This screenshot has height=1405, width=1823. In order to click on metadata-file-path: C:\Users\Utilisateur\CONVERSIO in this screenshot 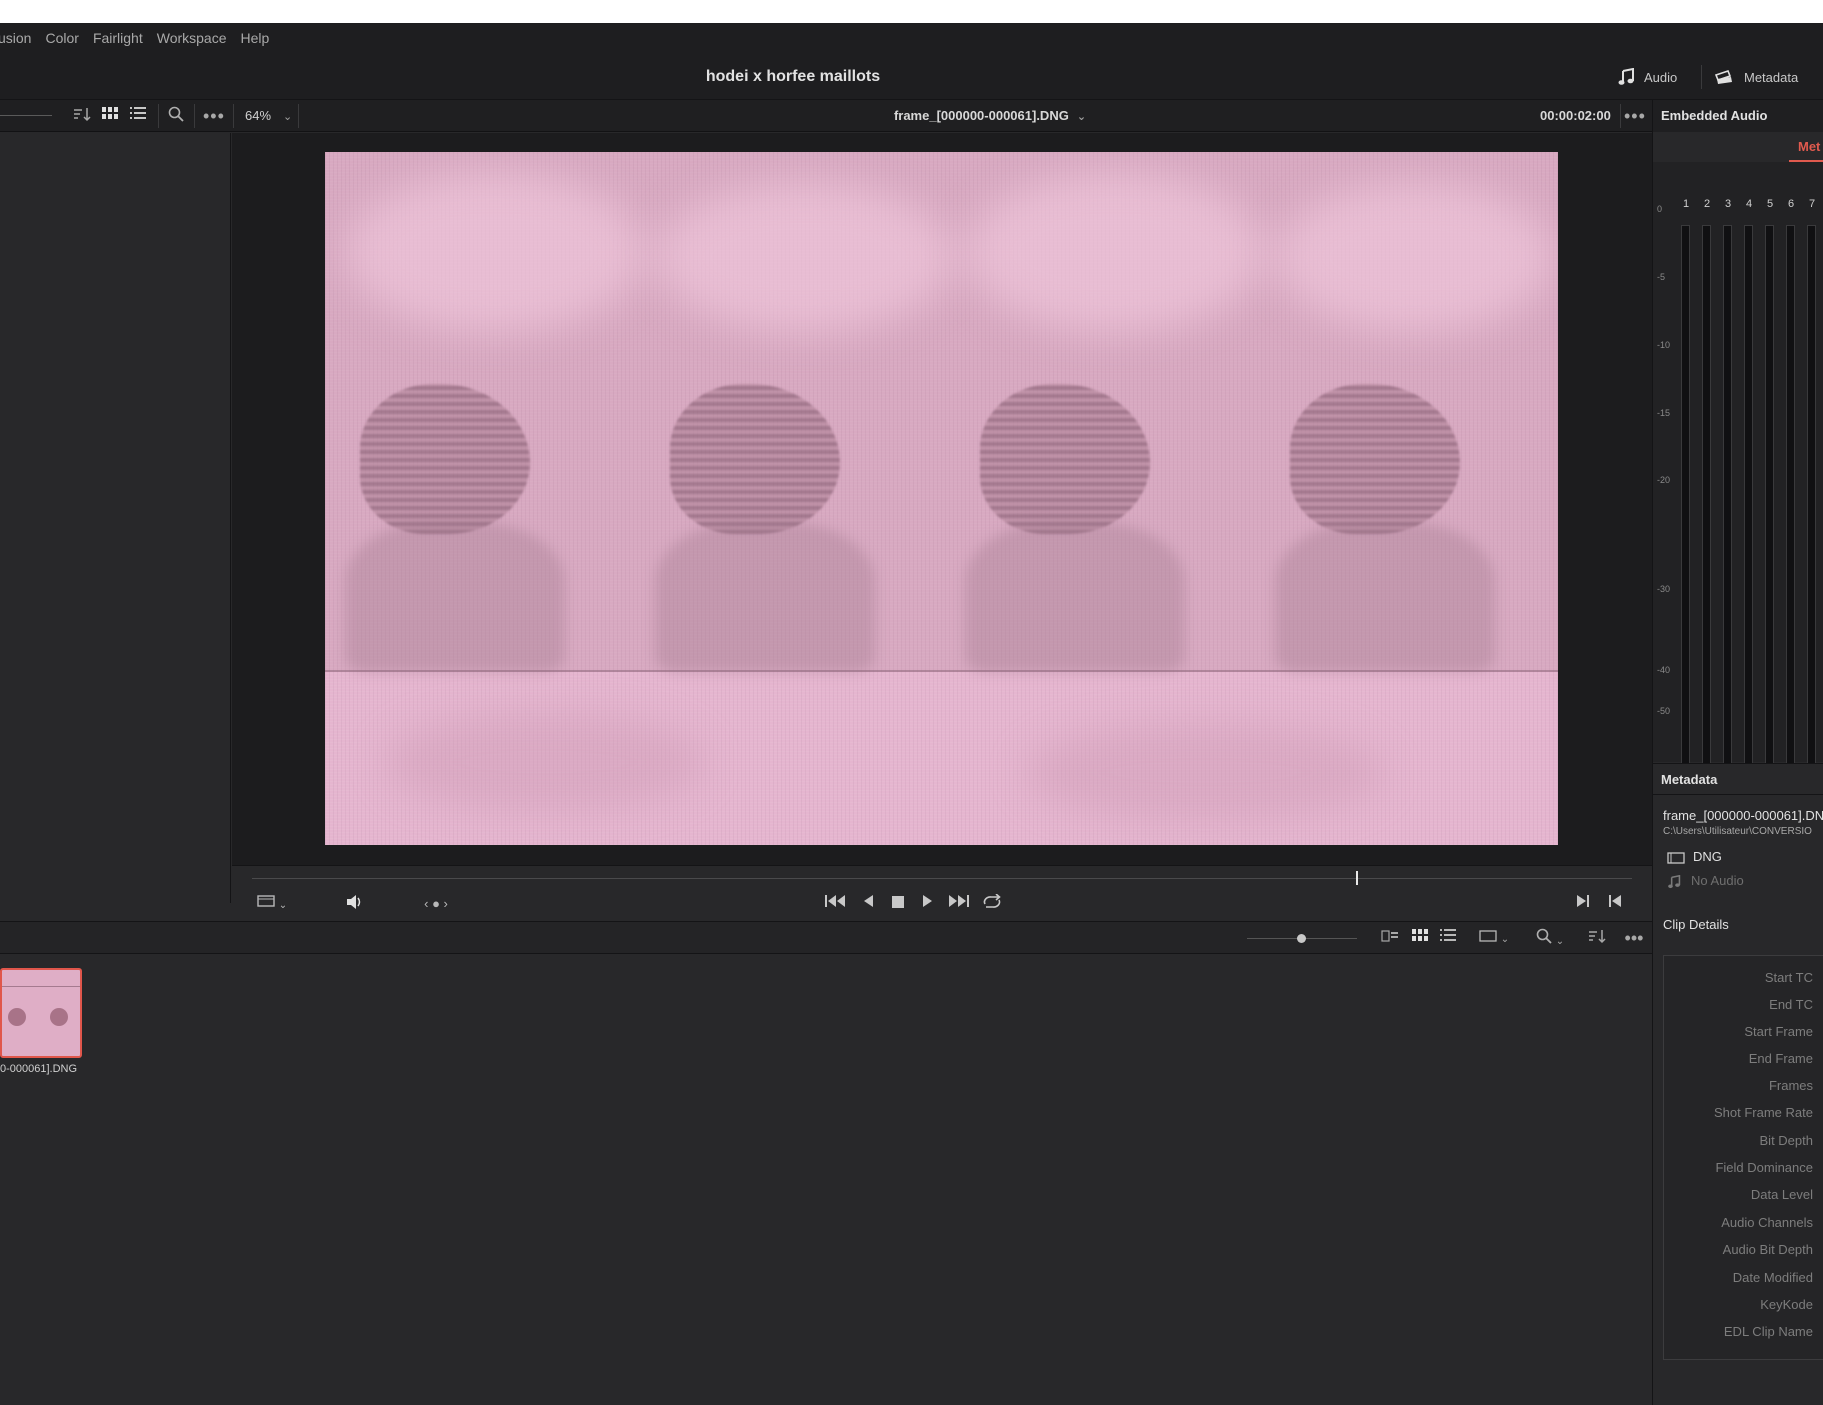, I will do `click(1737, 831)`.